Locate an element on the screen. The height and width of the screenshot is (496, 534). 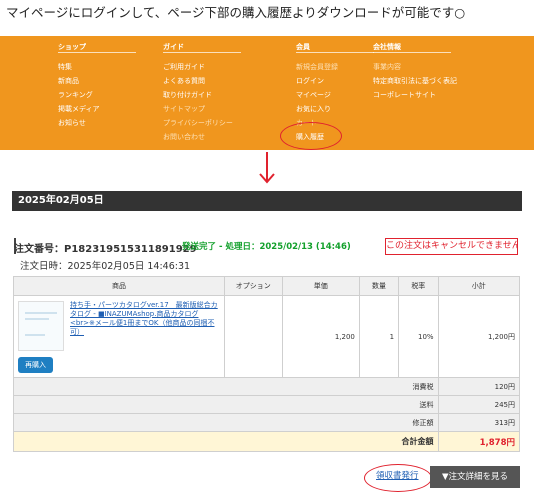
table-header-row: 商品 オプション 単価 数量 税率 小計 is located at coordinates (267, 286).